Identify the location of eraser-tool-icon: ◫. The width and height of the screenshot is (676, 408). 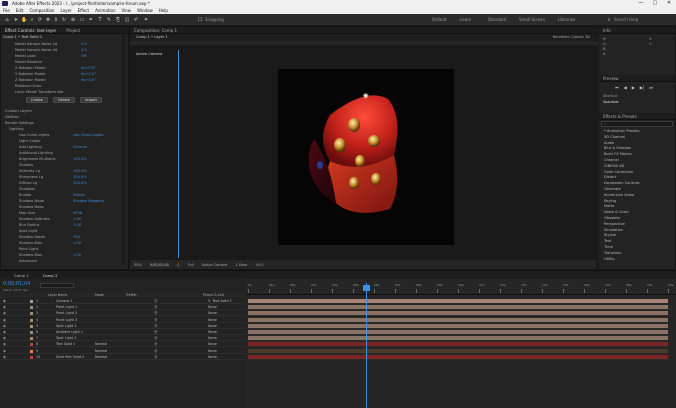
(127, 20).